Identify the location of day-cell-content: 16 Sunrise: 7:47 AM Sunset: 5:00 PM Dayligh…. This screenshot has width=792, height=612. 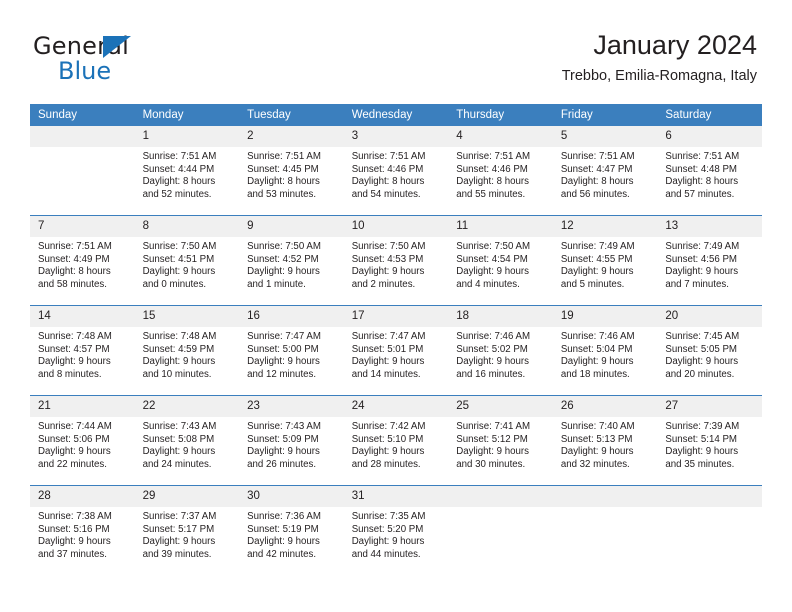
(291, 350).